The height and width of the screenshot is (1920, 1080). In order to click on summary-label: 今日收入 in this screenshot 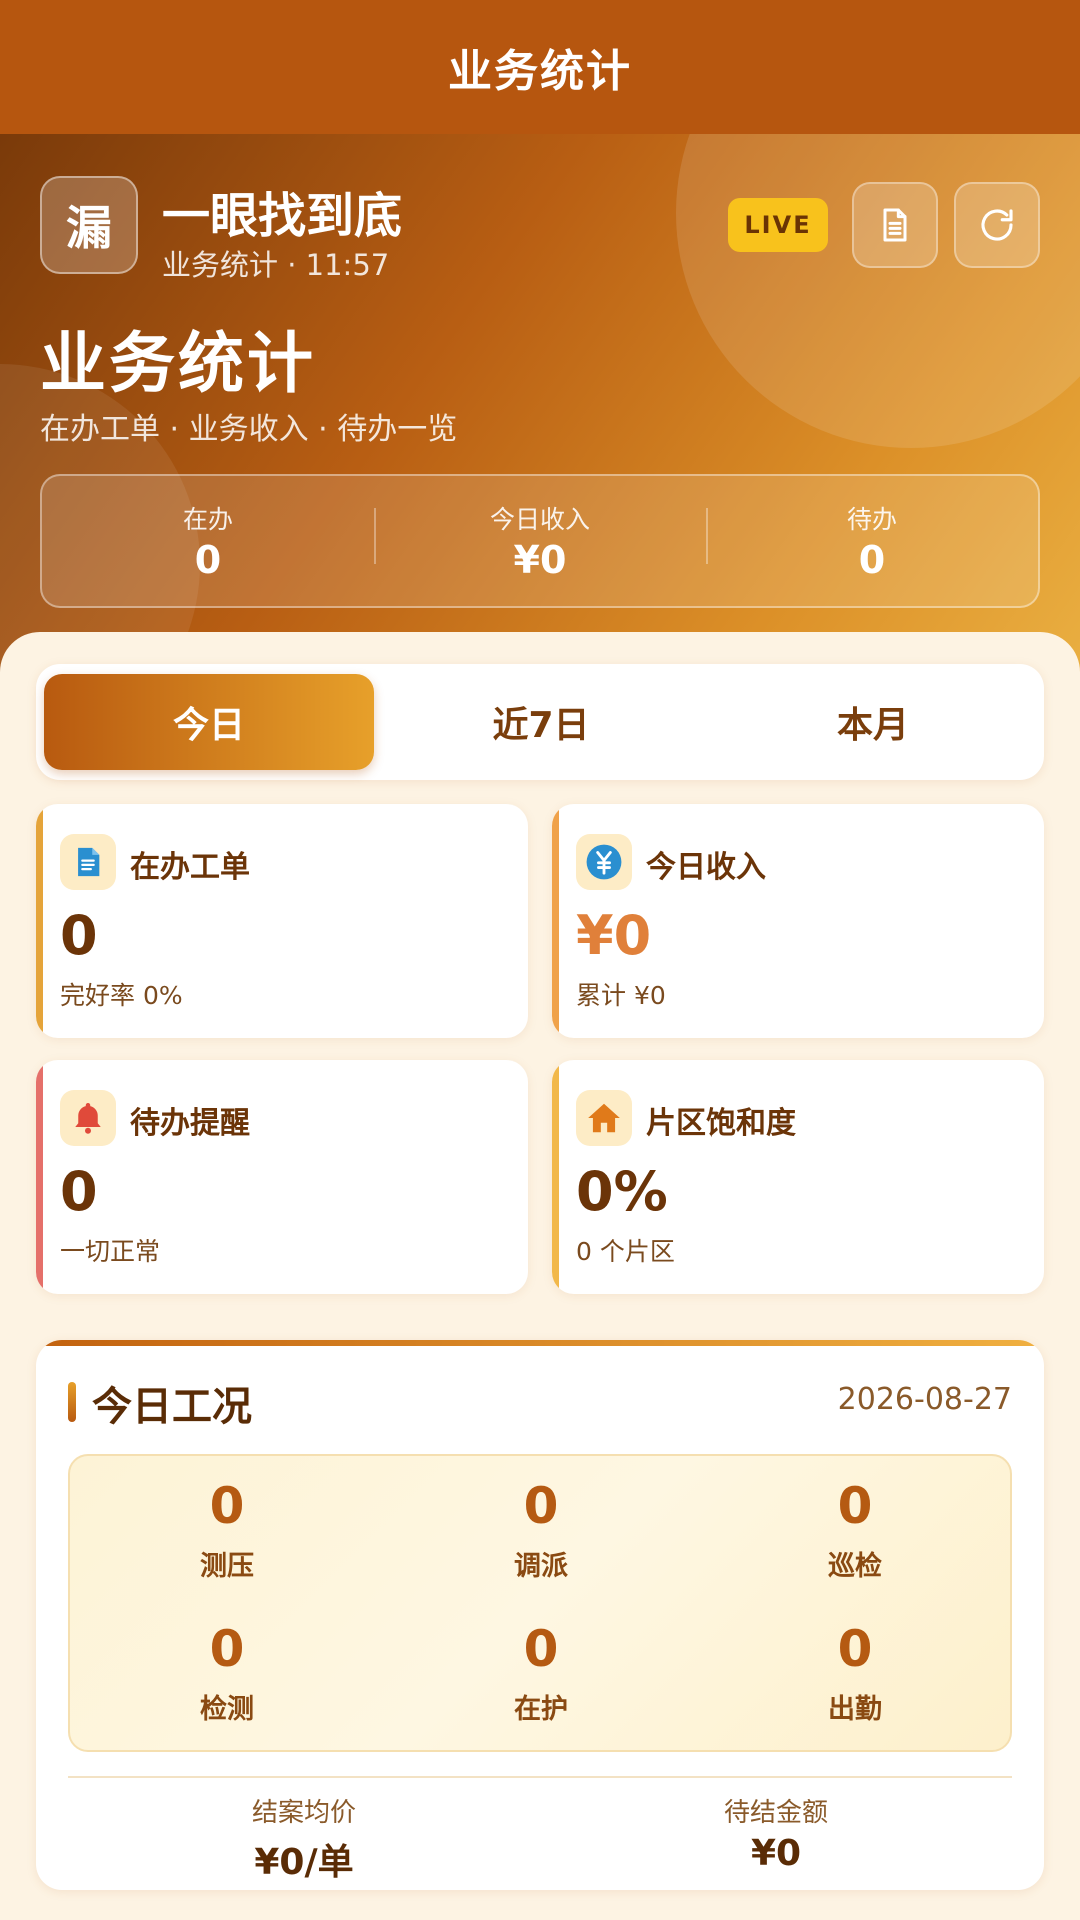, I will do `click(539, 519)`.